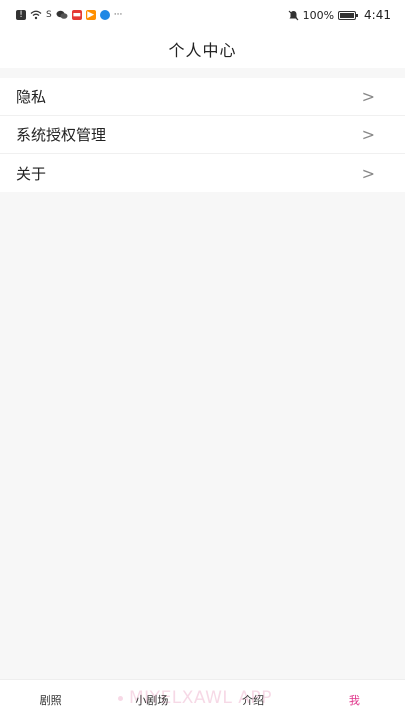 This screenshot has height=720, width=405. What do you see at coordinates (202, 15) in the screenshot?
I see `status-bar: ! S ▬ ▶ ··· 100% 4:41` at bounding box center [202, 15].